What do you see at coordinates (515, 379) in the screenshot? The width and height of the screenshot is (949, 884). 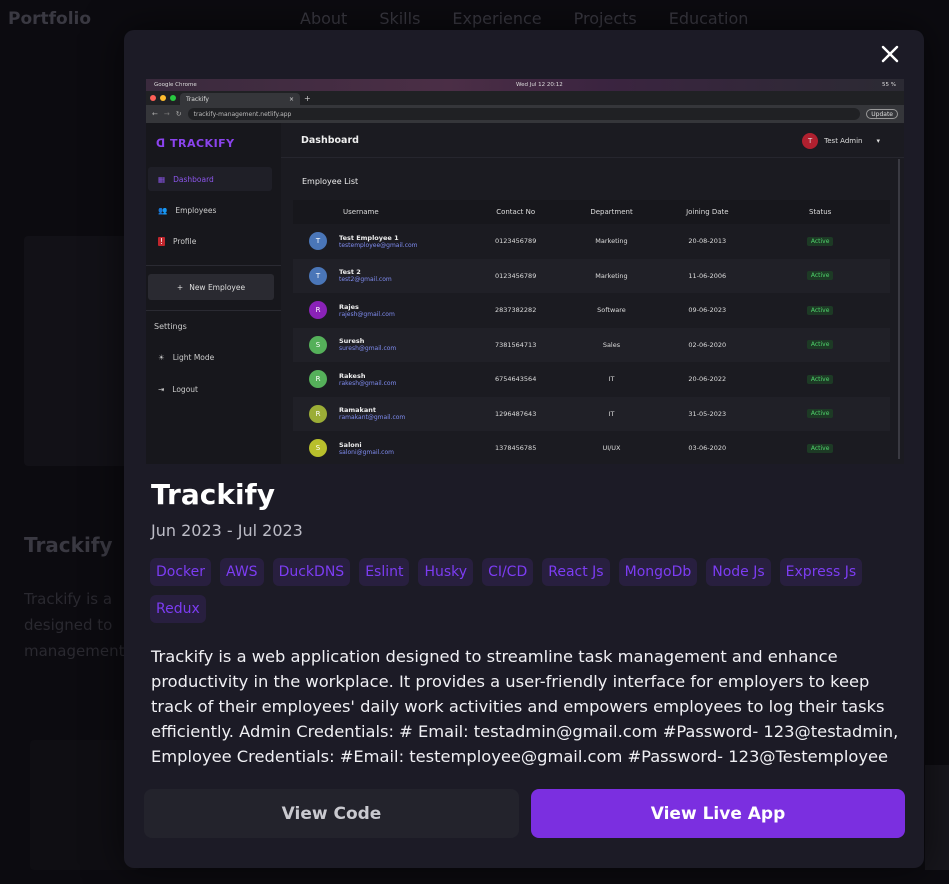 I see `employee-phone: 6754643564` at bounding box center [515, 379].